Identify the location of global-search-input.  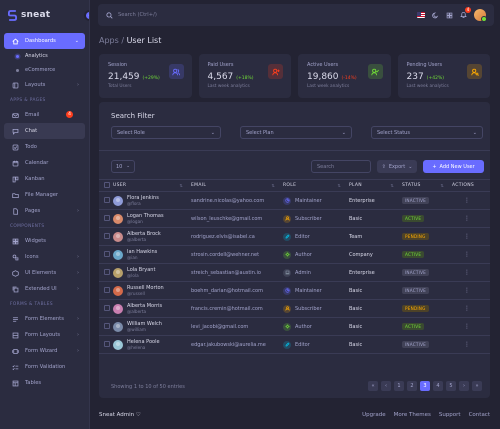
(178, 15).